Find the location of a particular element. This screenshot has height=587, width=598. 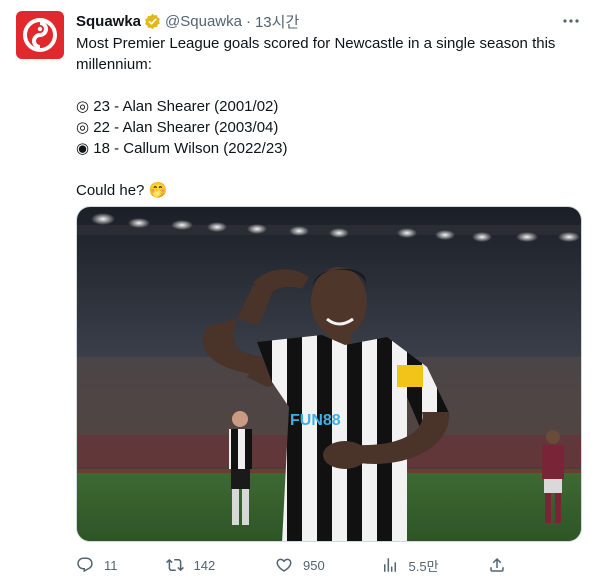

retweet-count: 142 is located at coordinates (204, 565).